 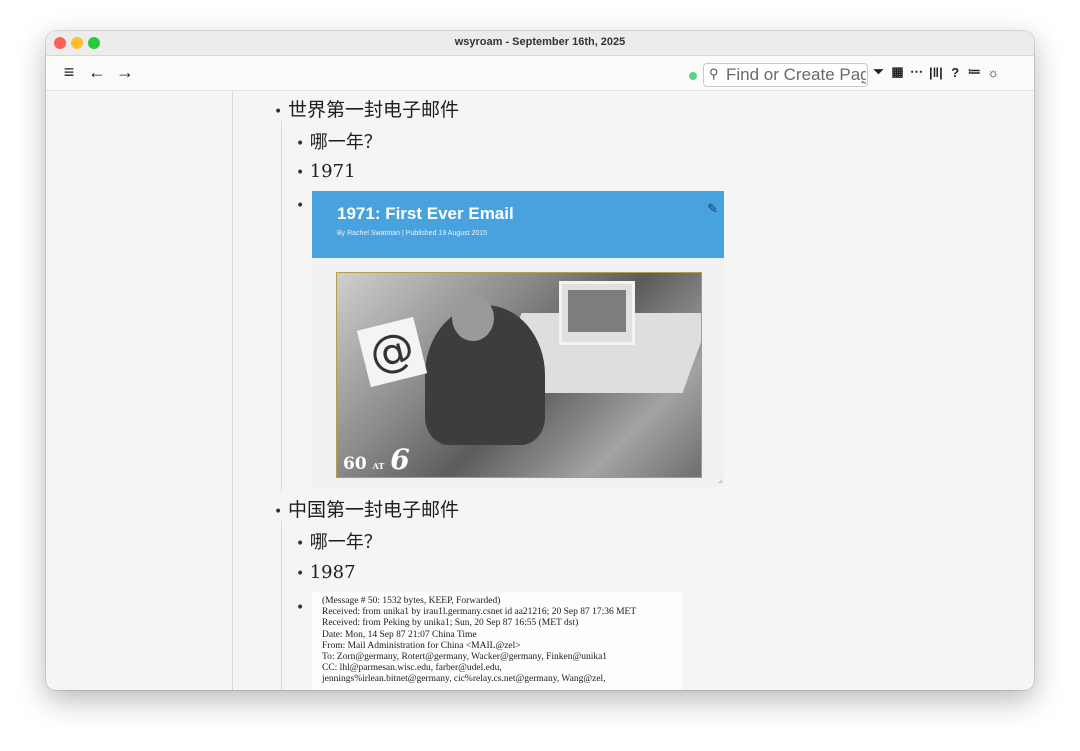 What do you see at coordinates (374, 110) in the screenshot?
I see `block-text: 世界第一封电子邮件` at bounding box center [374, 110].